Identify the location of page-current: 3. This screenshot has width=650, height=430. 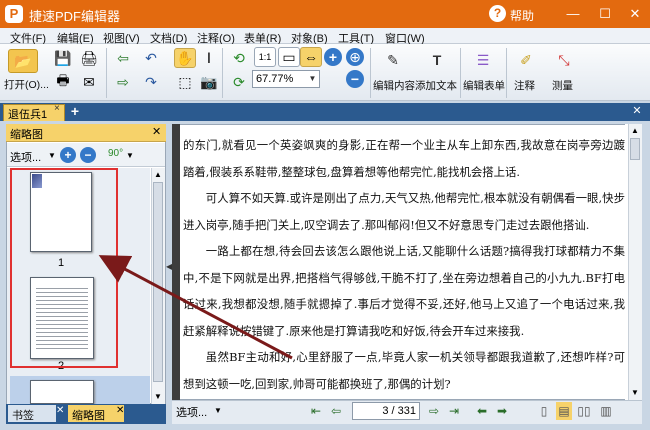
(385, 411).